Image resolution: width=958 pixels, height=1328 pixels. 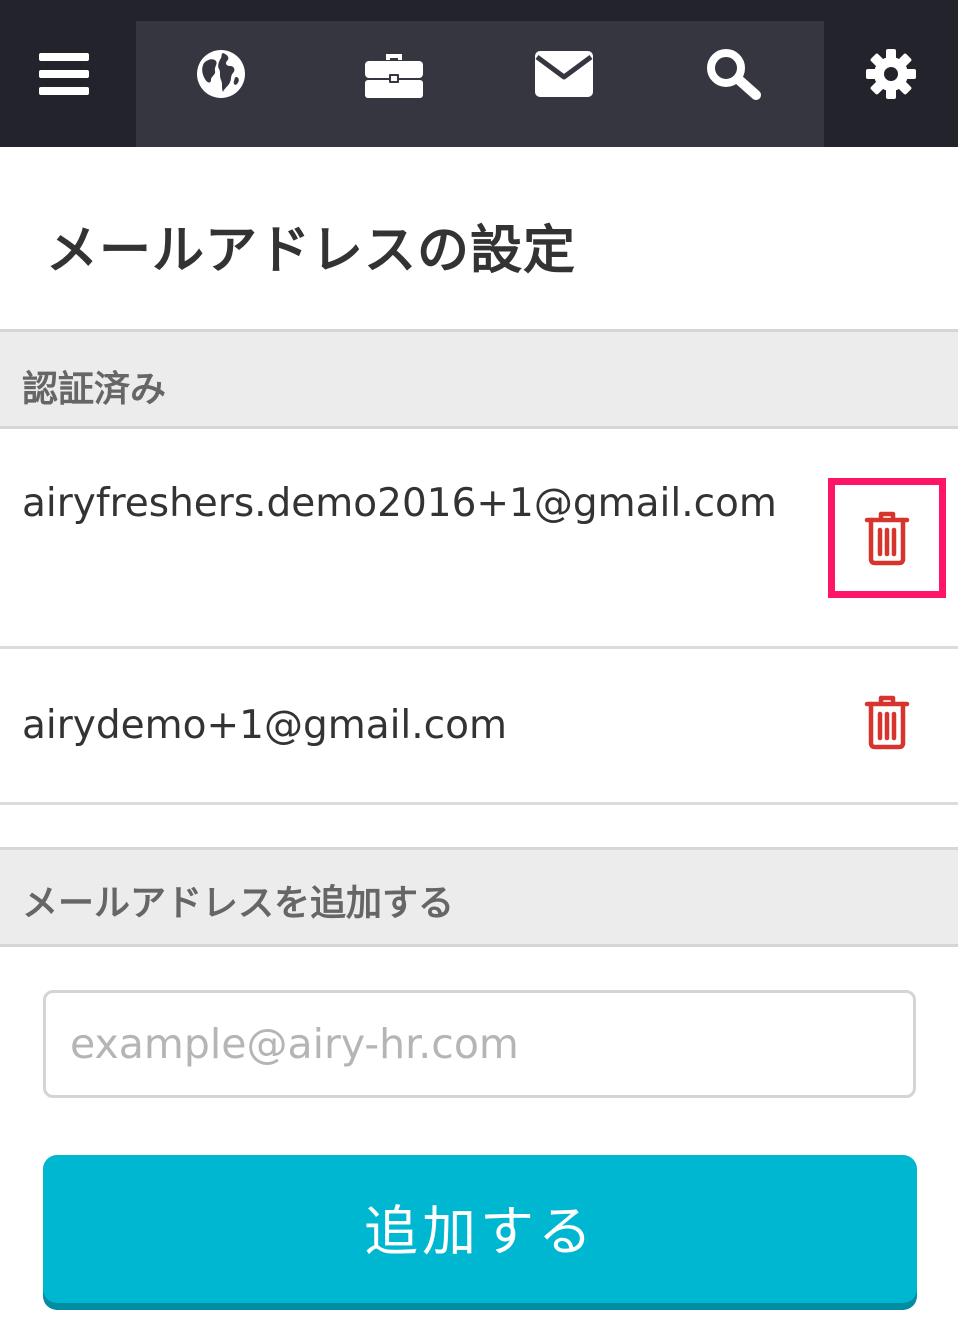 I want to click on page-title: メールアドレスの設定, so click(x=311, y=251).